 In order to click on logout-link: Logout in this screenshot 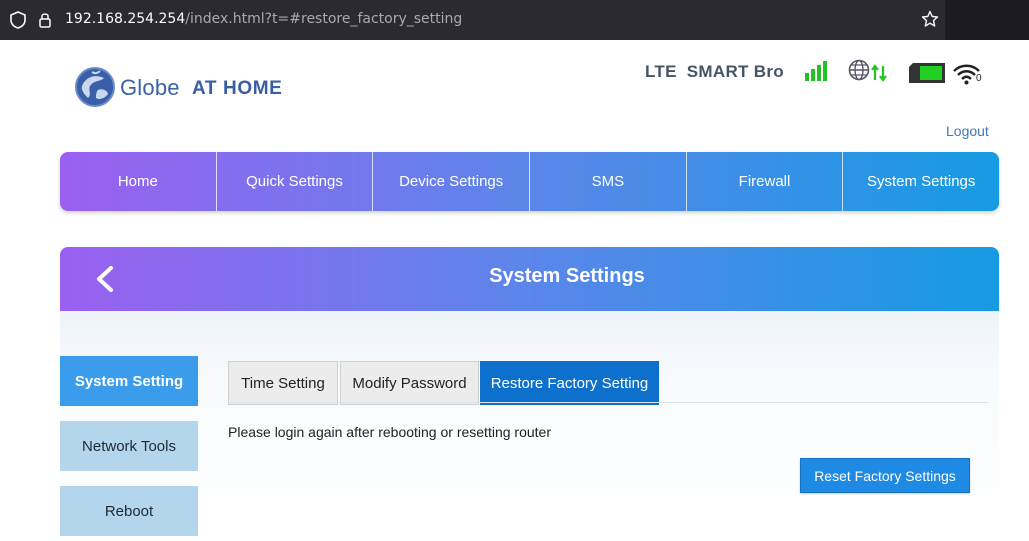, I will do `click(967, 131)`.